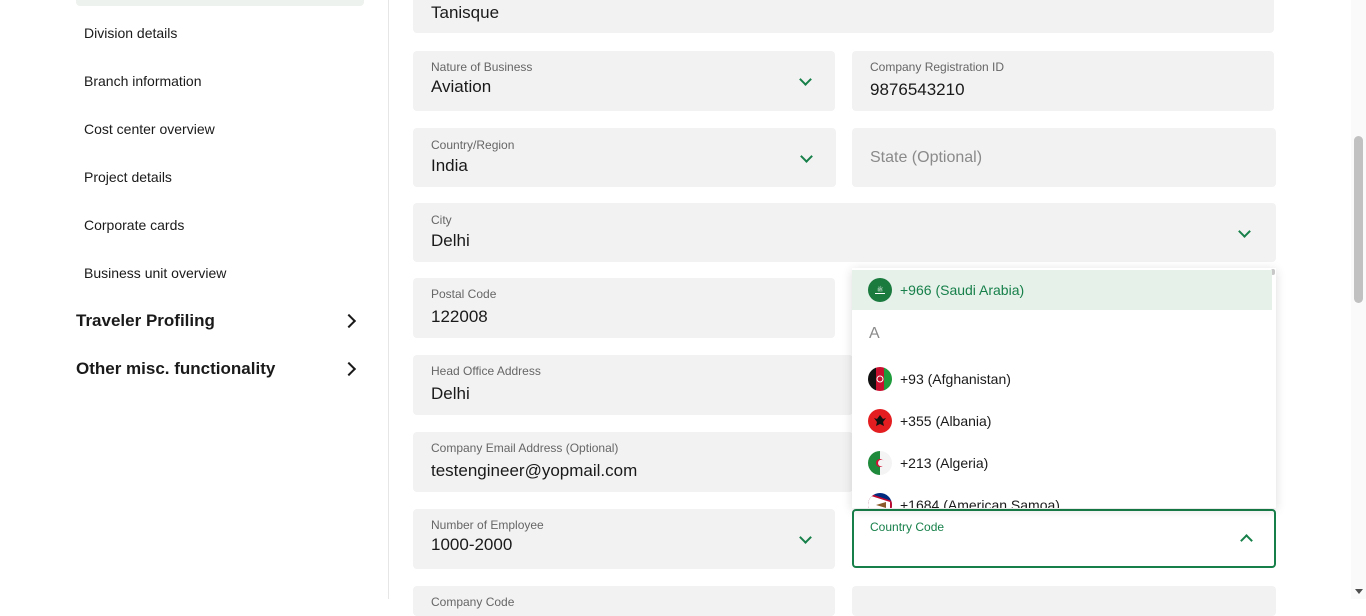 Image resolution: width=1366 pixels, height=616 pixels. I want to click on option-code-number: +355, so click(916, 421).